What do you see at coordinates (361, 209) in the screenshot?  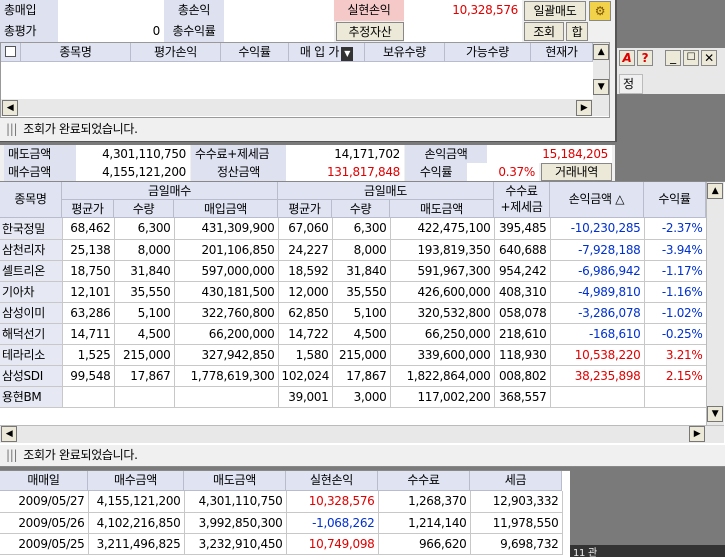 I see `col-sell-qty: 수량` at bounding box center [361, 209].